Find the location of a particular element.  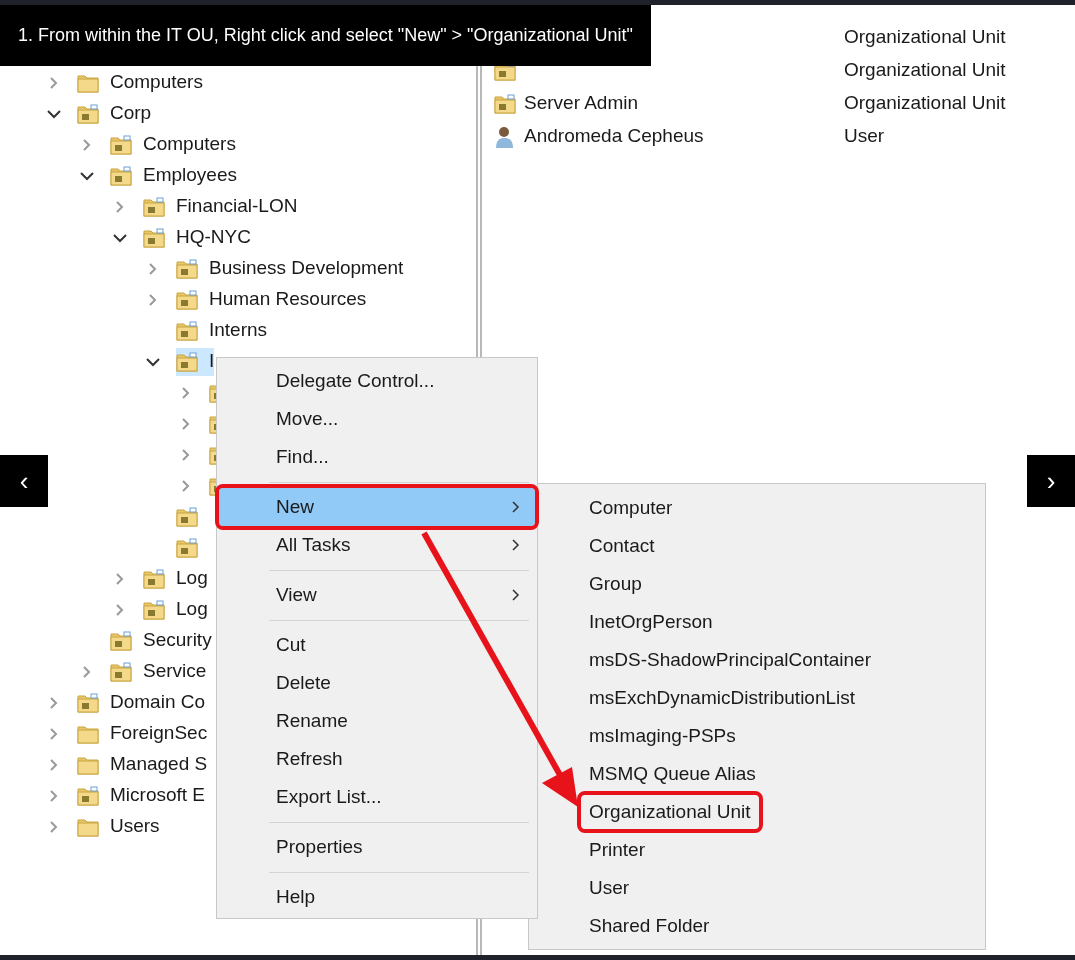

tree-item-label: HQ-NYC is located at coordinates (213, 237).